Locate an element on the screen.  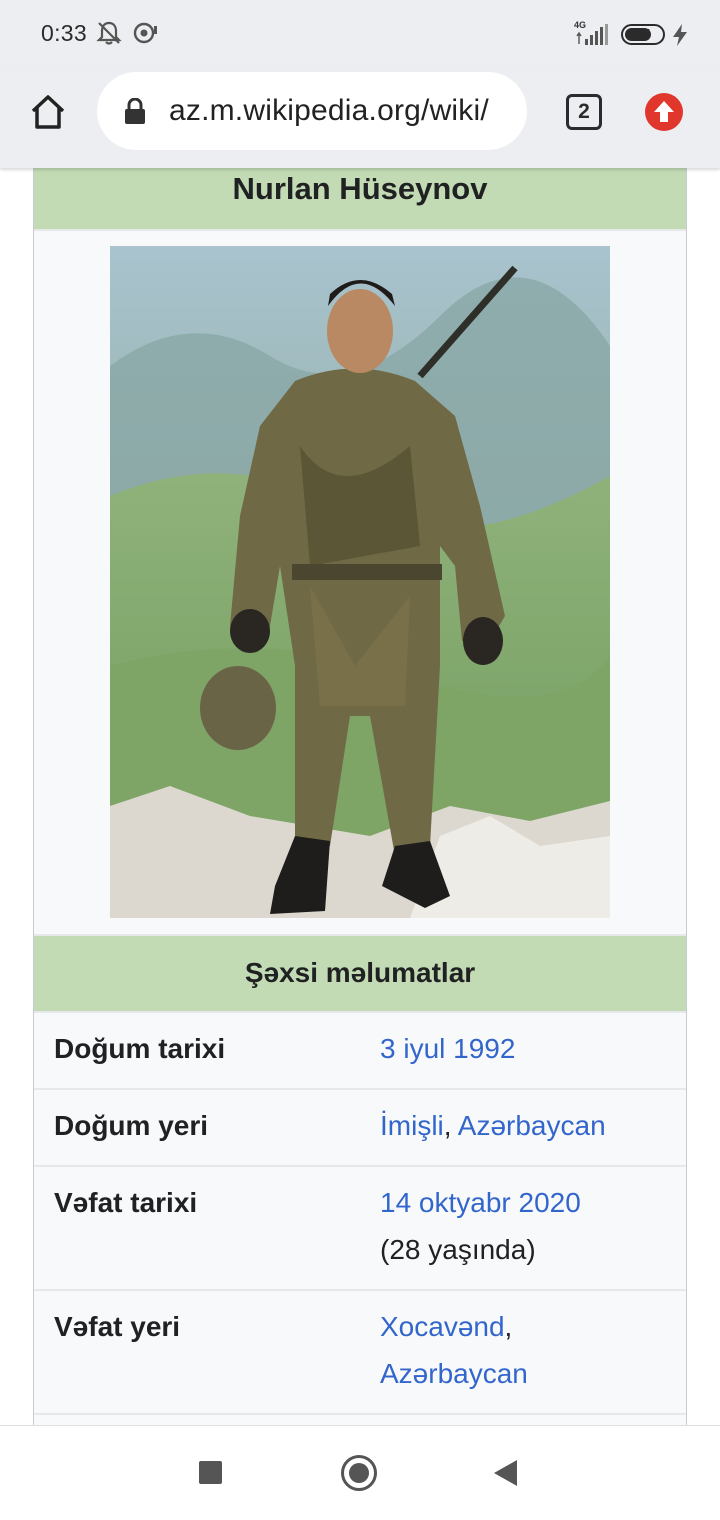
row-label: Vəfat yeri is located at coordinates (117, 1326).